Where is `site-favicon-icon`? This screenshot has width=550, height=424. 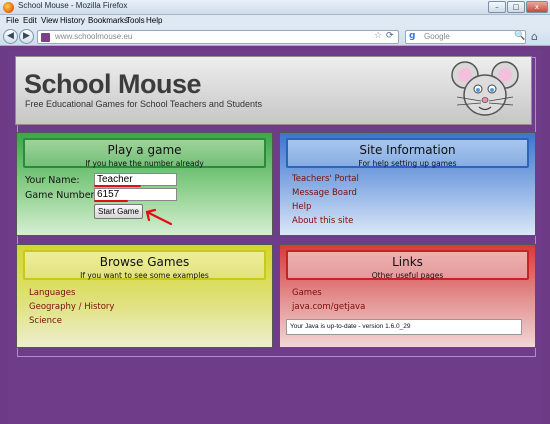
site-favicon-icon is located at coordinates (45, 37).